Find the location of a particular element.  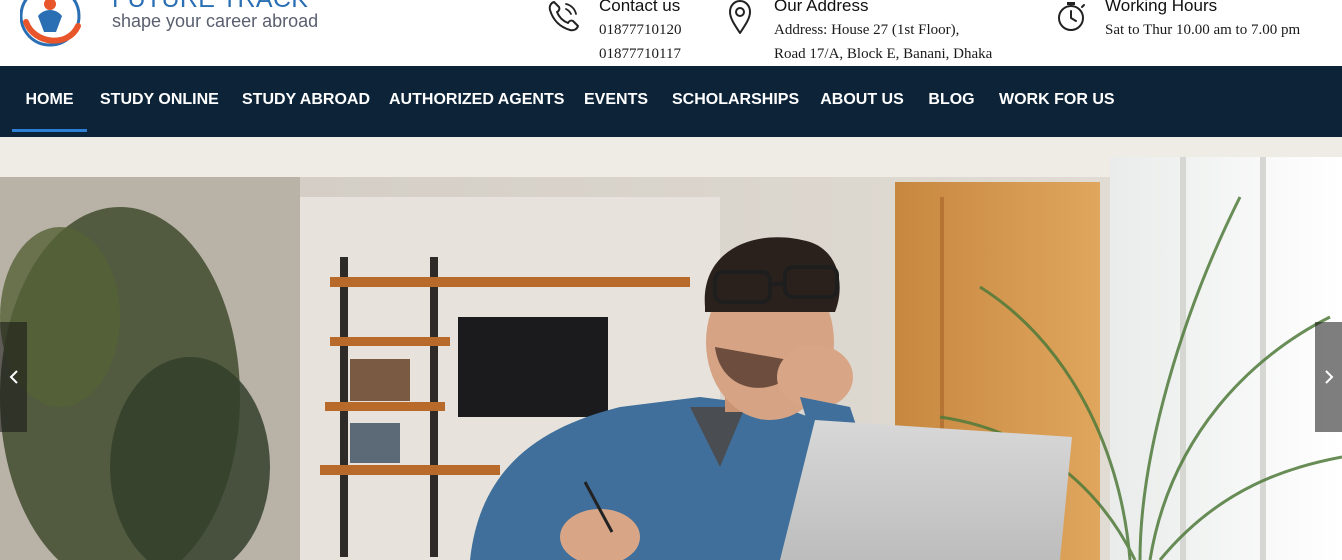

site-logo: FUTURE TRACK shape your career abroad is located at coordinates (180, 28).